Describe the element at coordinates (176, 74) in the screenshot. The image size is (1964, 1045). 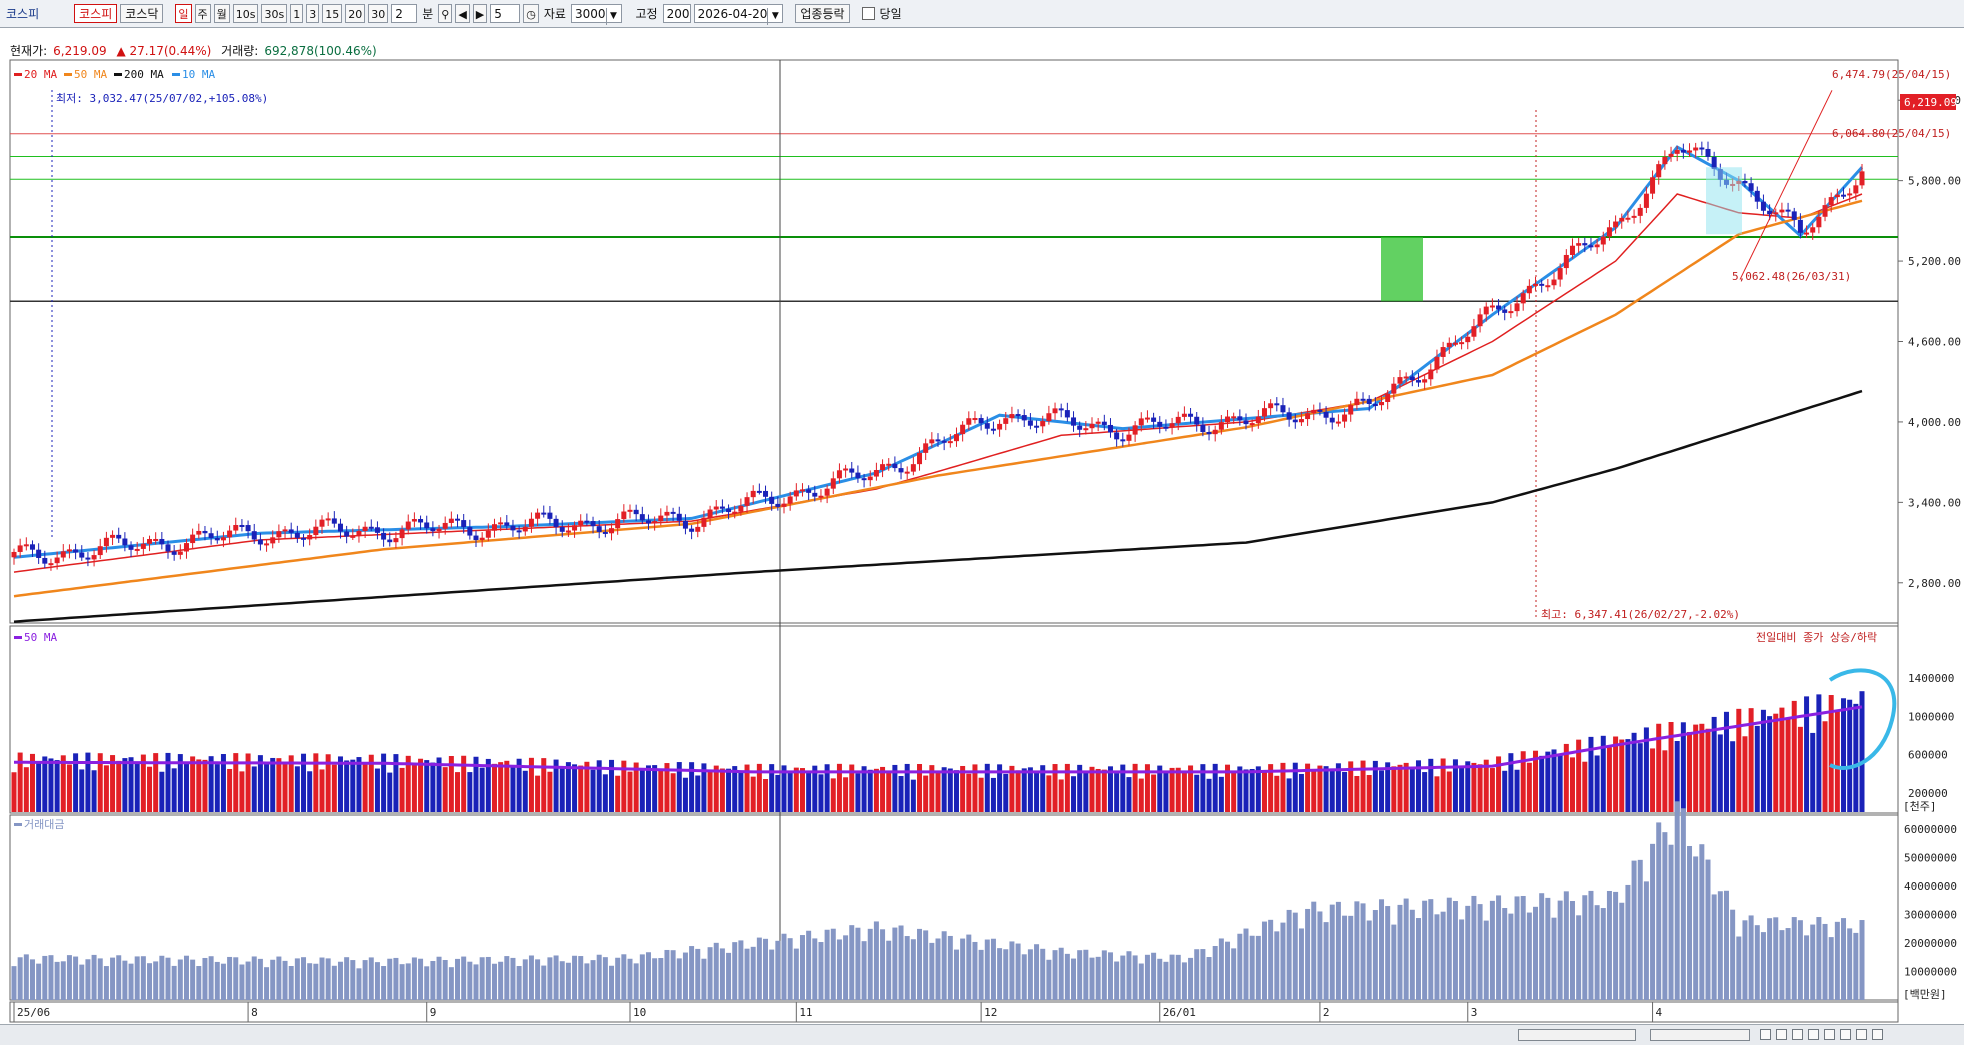
I see `ma10-swatch` at that location.